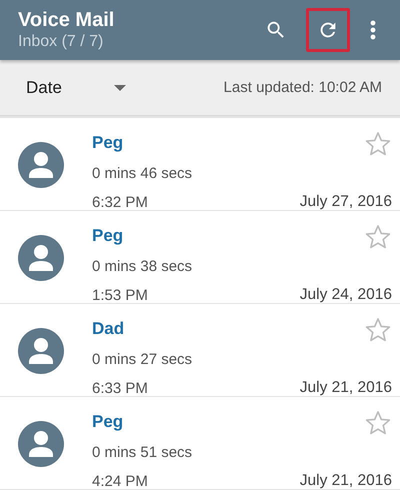  What do you see at coordinates (120, 481) in the screenshot?
I see `message-time: 4:24 PM` at bounding box center [120, 481].